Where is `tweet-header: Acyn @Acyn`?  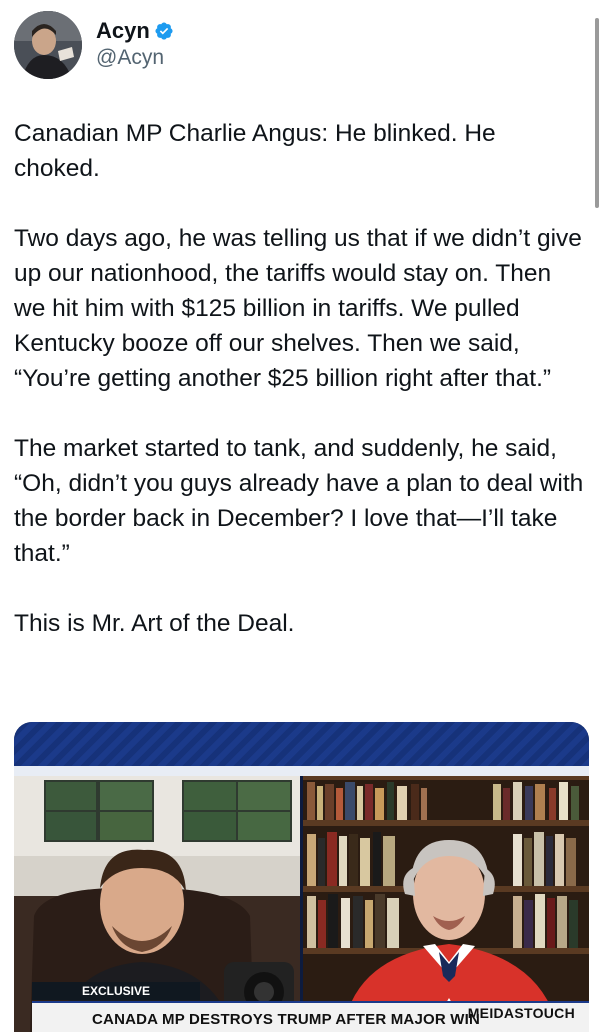 tweet-header: Acyn @Acyn is located at coordinates (94, 45).